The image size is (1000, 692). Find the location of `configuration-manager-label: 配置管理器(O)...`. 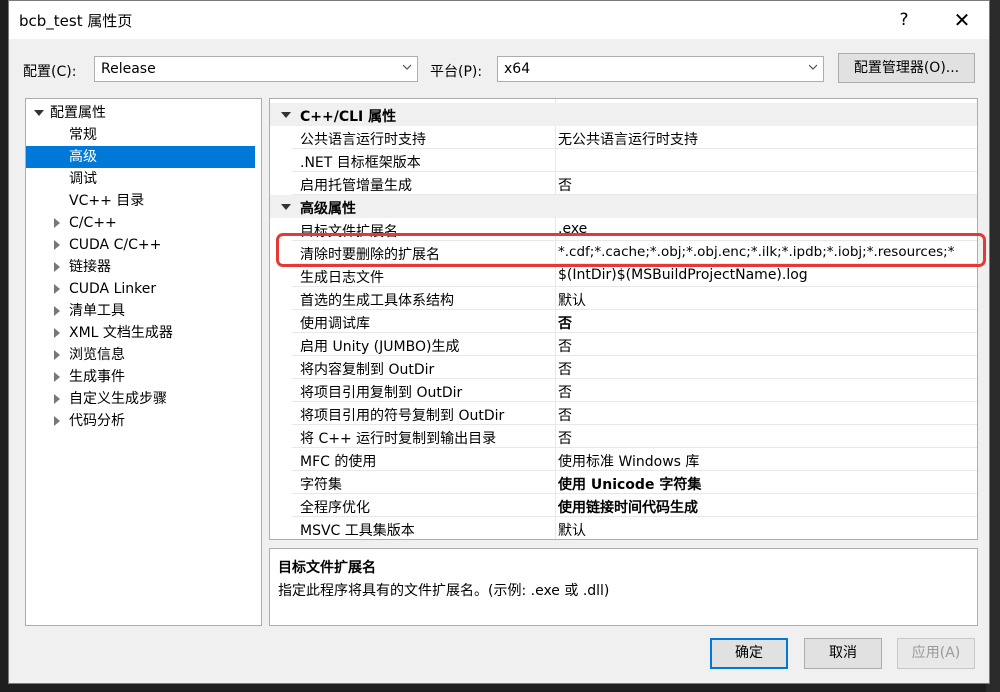

configuration-manager-label: 配置管理器(O)... is located at coordinates (906, 68).